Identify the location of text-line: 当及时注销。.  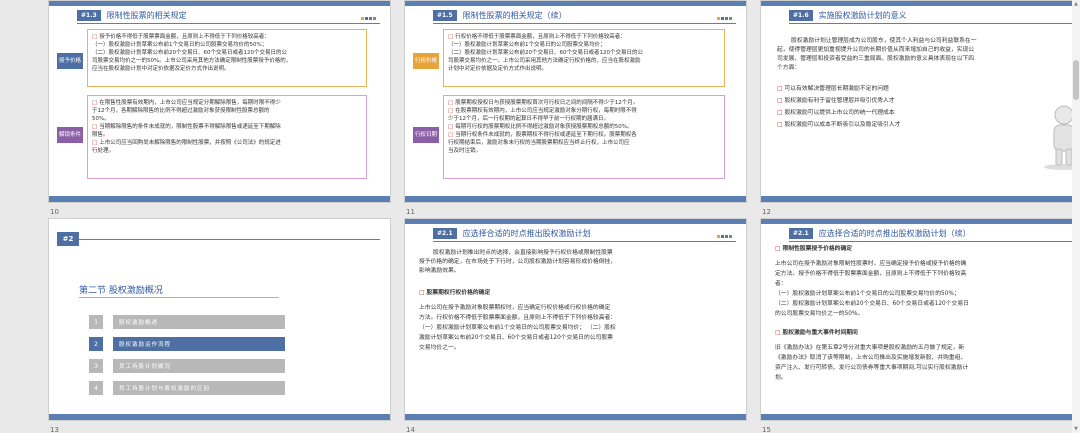
(465, 151).